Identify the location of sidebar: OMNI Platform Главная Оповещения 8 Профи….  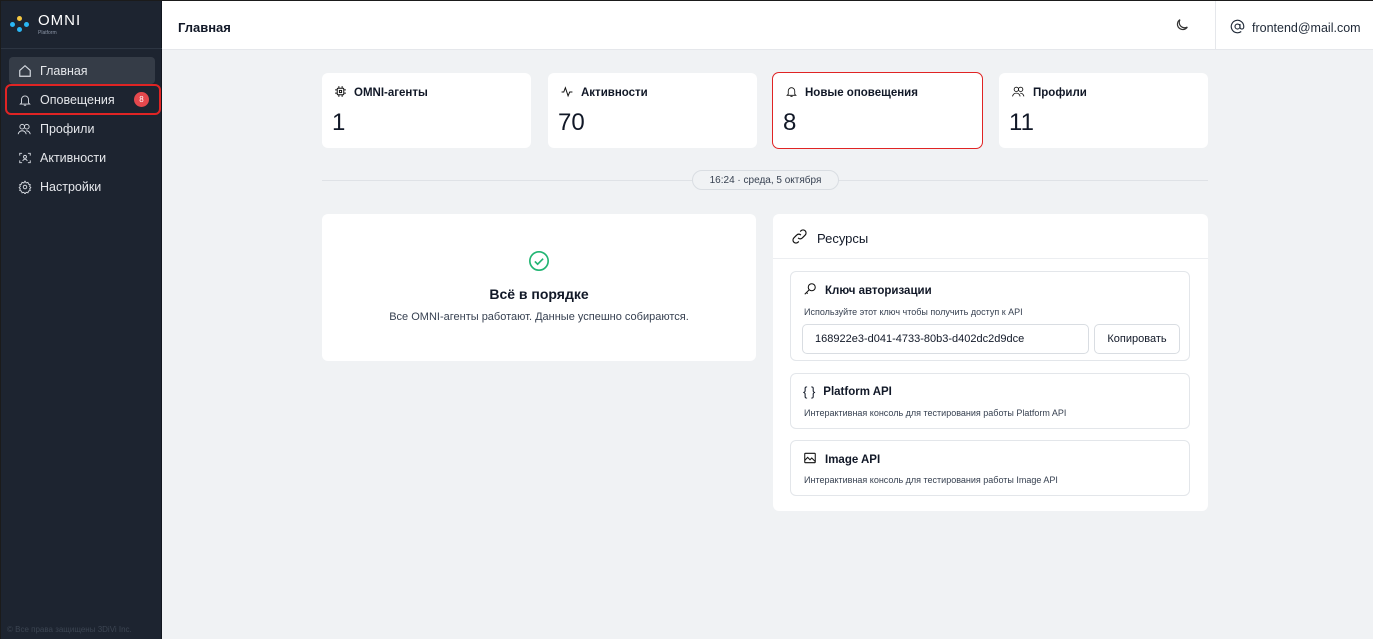
(81, 320).